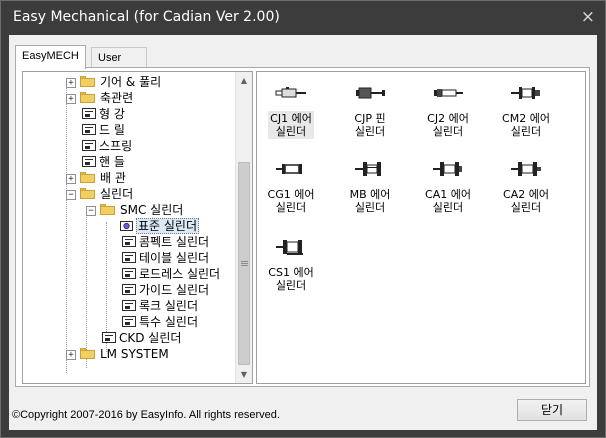 The image size is (606, 438). I want to click on tree-item-label: 기어 & 풀리, so click(131, 82).